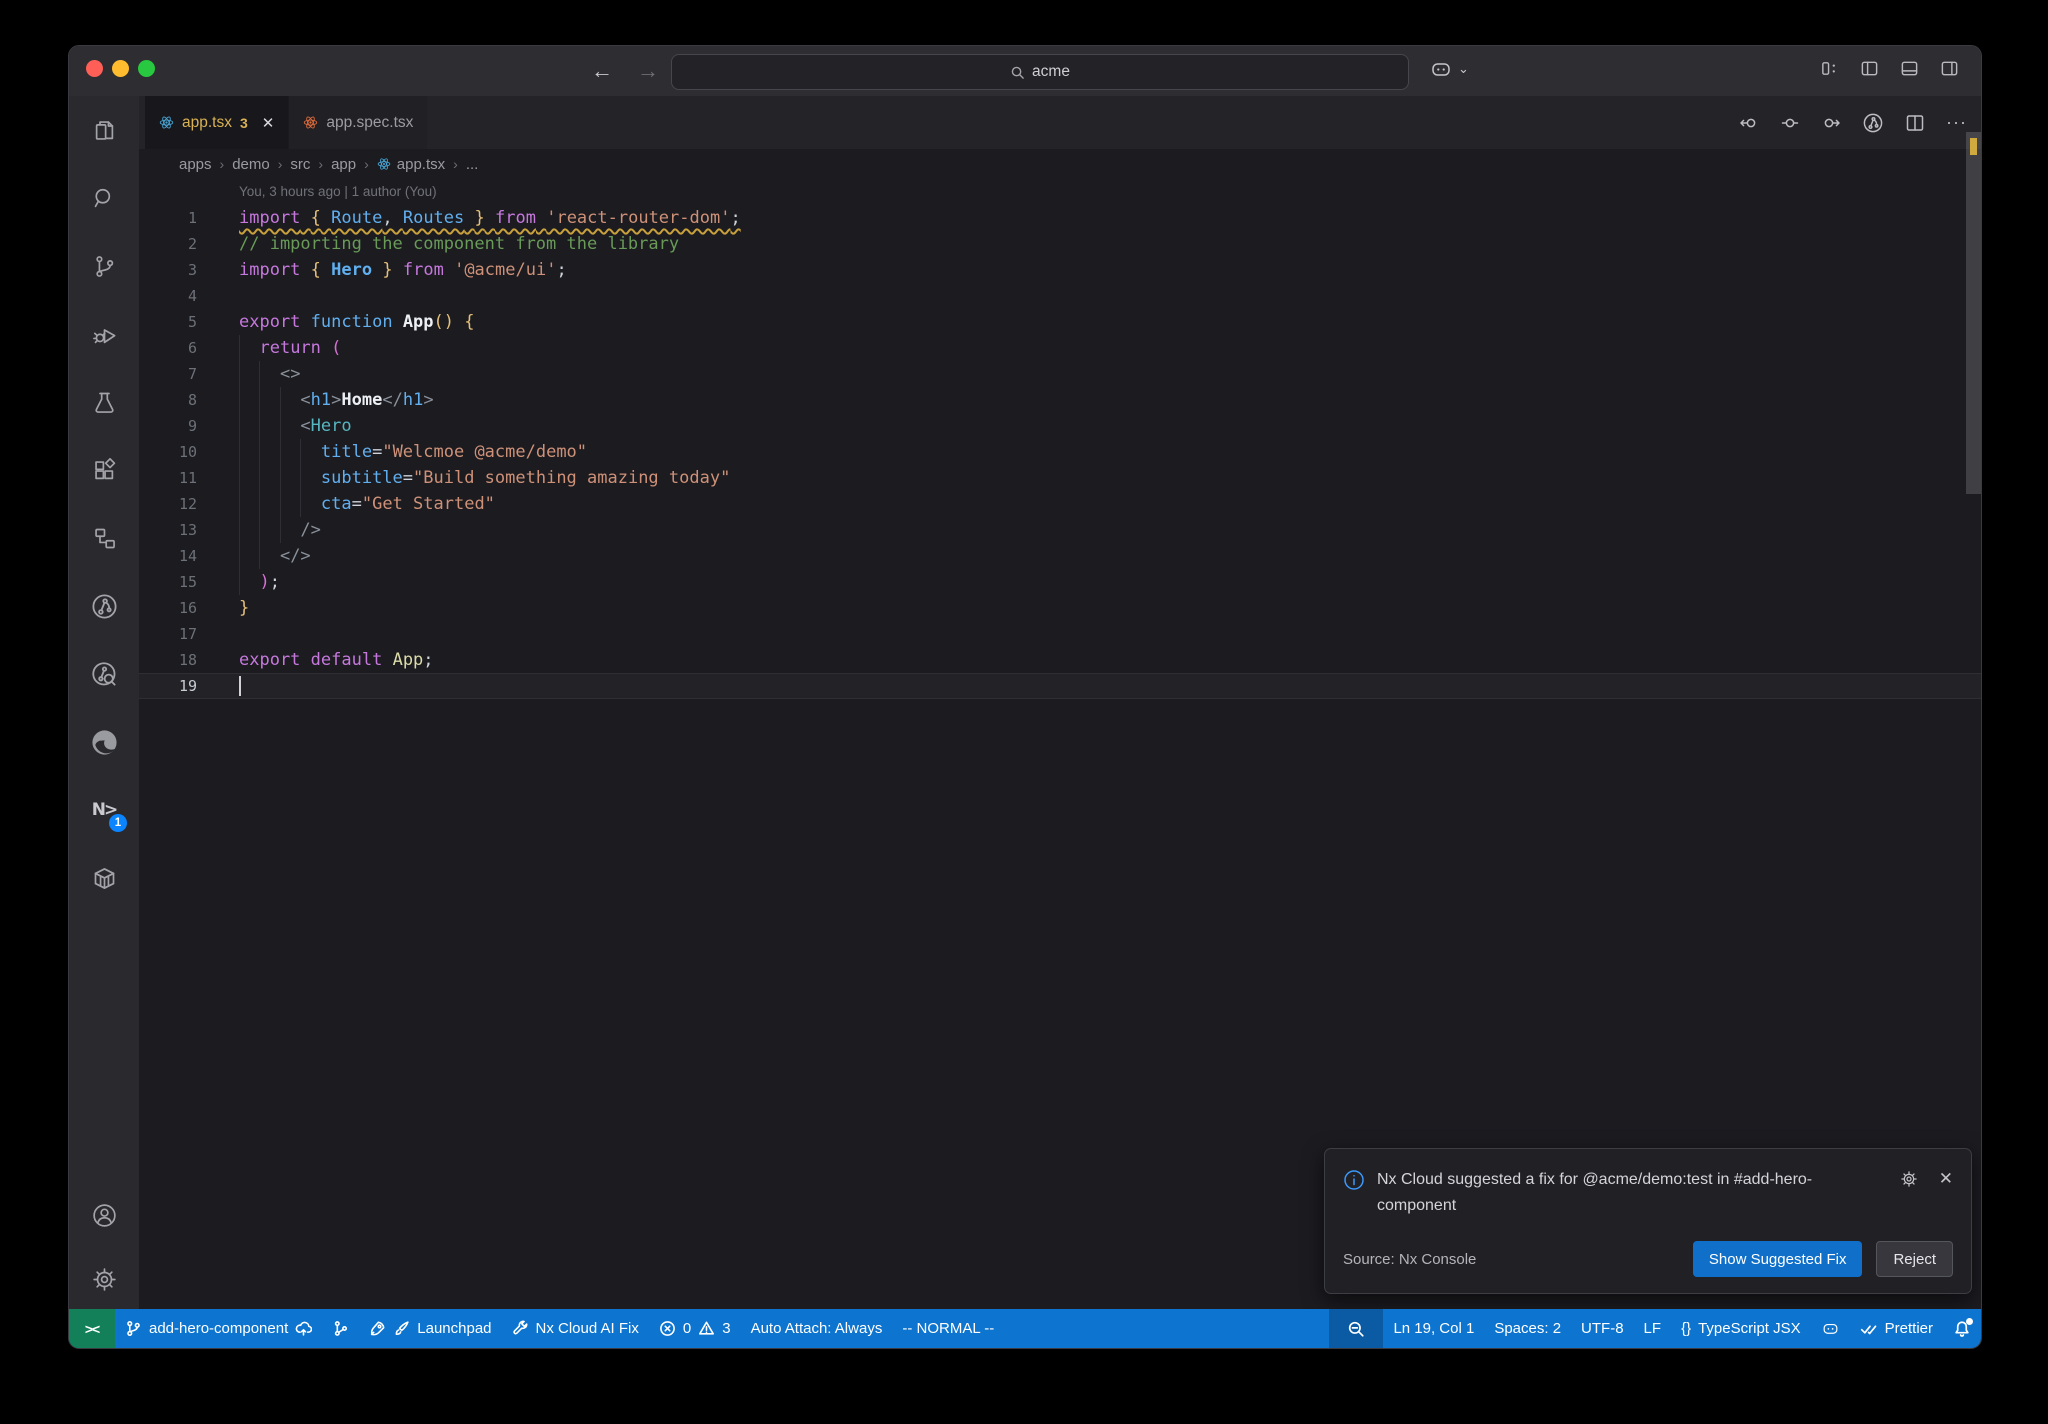 This screenshot has width=2048, height=1424. I want to click on tab-app-tsx: app.tsx 3 ✕, so click(217, 122).